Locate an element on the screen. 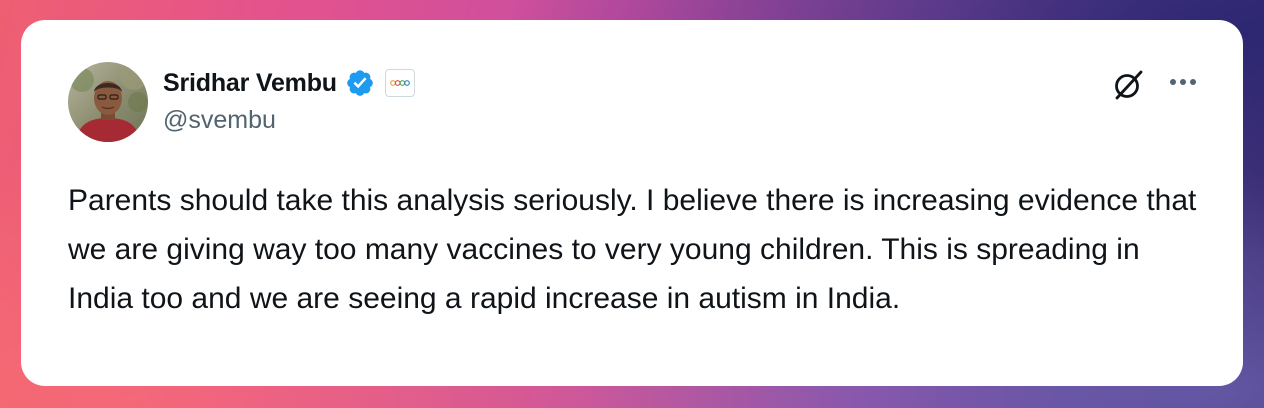 Image resolution: width=1264 pixels, height=408 pixels. avatar is located at coordinates (108, 102).